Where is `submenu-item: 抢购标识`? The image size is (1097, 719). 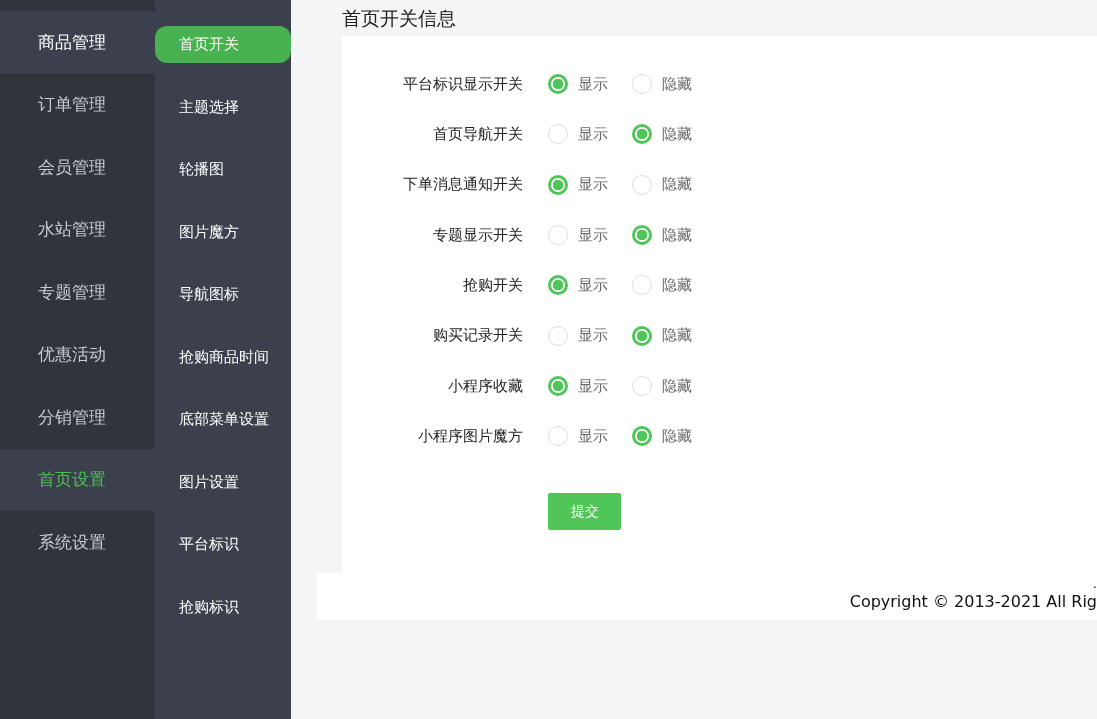 submenu-item: 抢购标识 is located at coordinates (223, 607).